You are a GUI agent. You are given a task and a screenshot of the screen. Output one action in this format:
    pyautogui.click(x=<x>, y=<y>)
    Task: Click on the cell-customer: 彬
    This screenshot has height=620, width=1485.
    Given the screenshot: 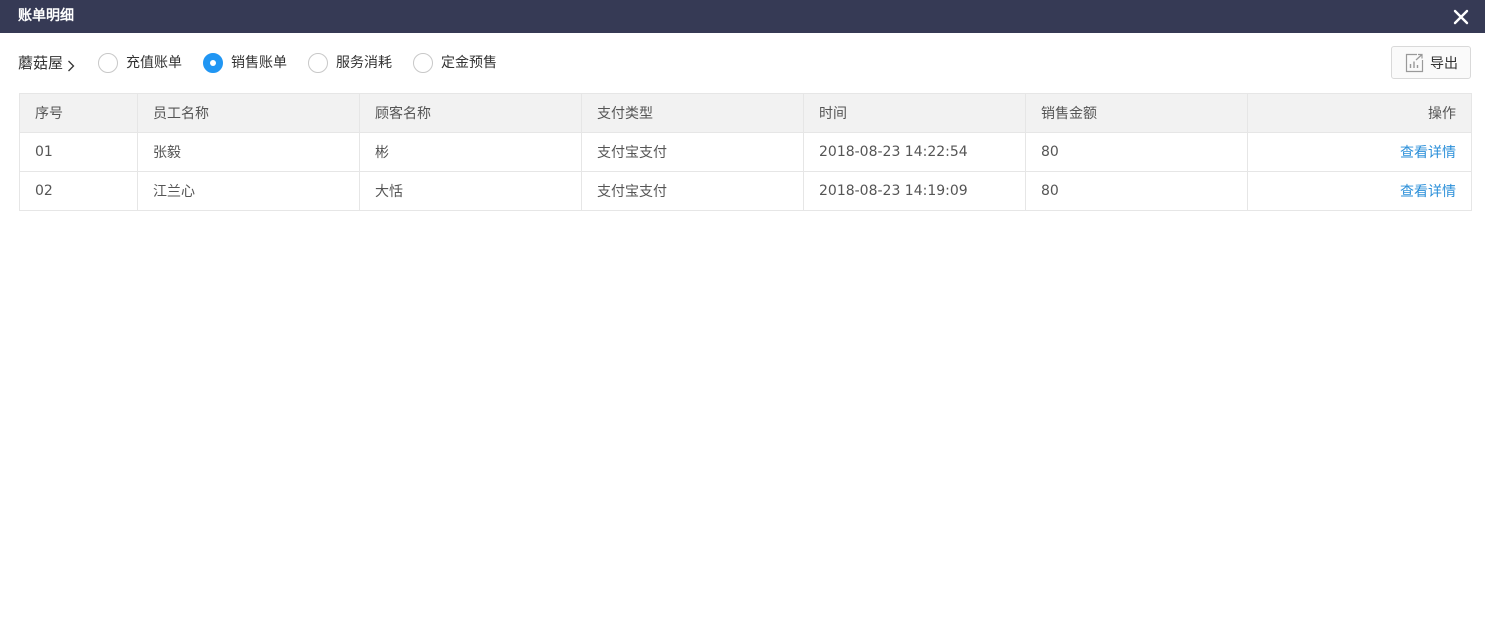 What is the action you would take?
    pyautogui.click(x=470, y=152)
    